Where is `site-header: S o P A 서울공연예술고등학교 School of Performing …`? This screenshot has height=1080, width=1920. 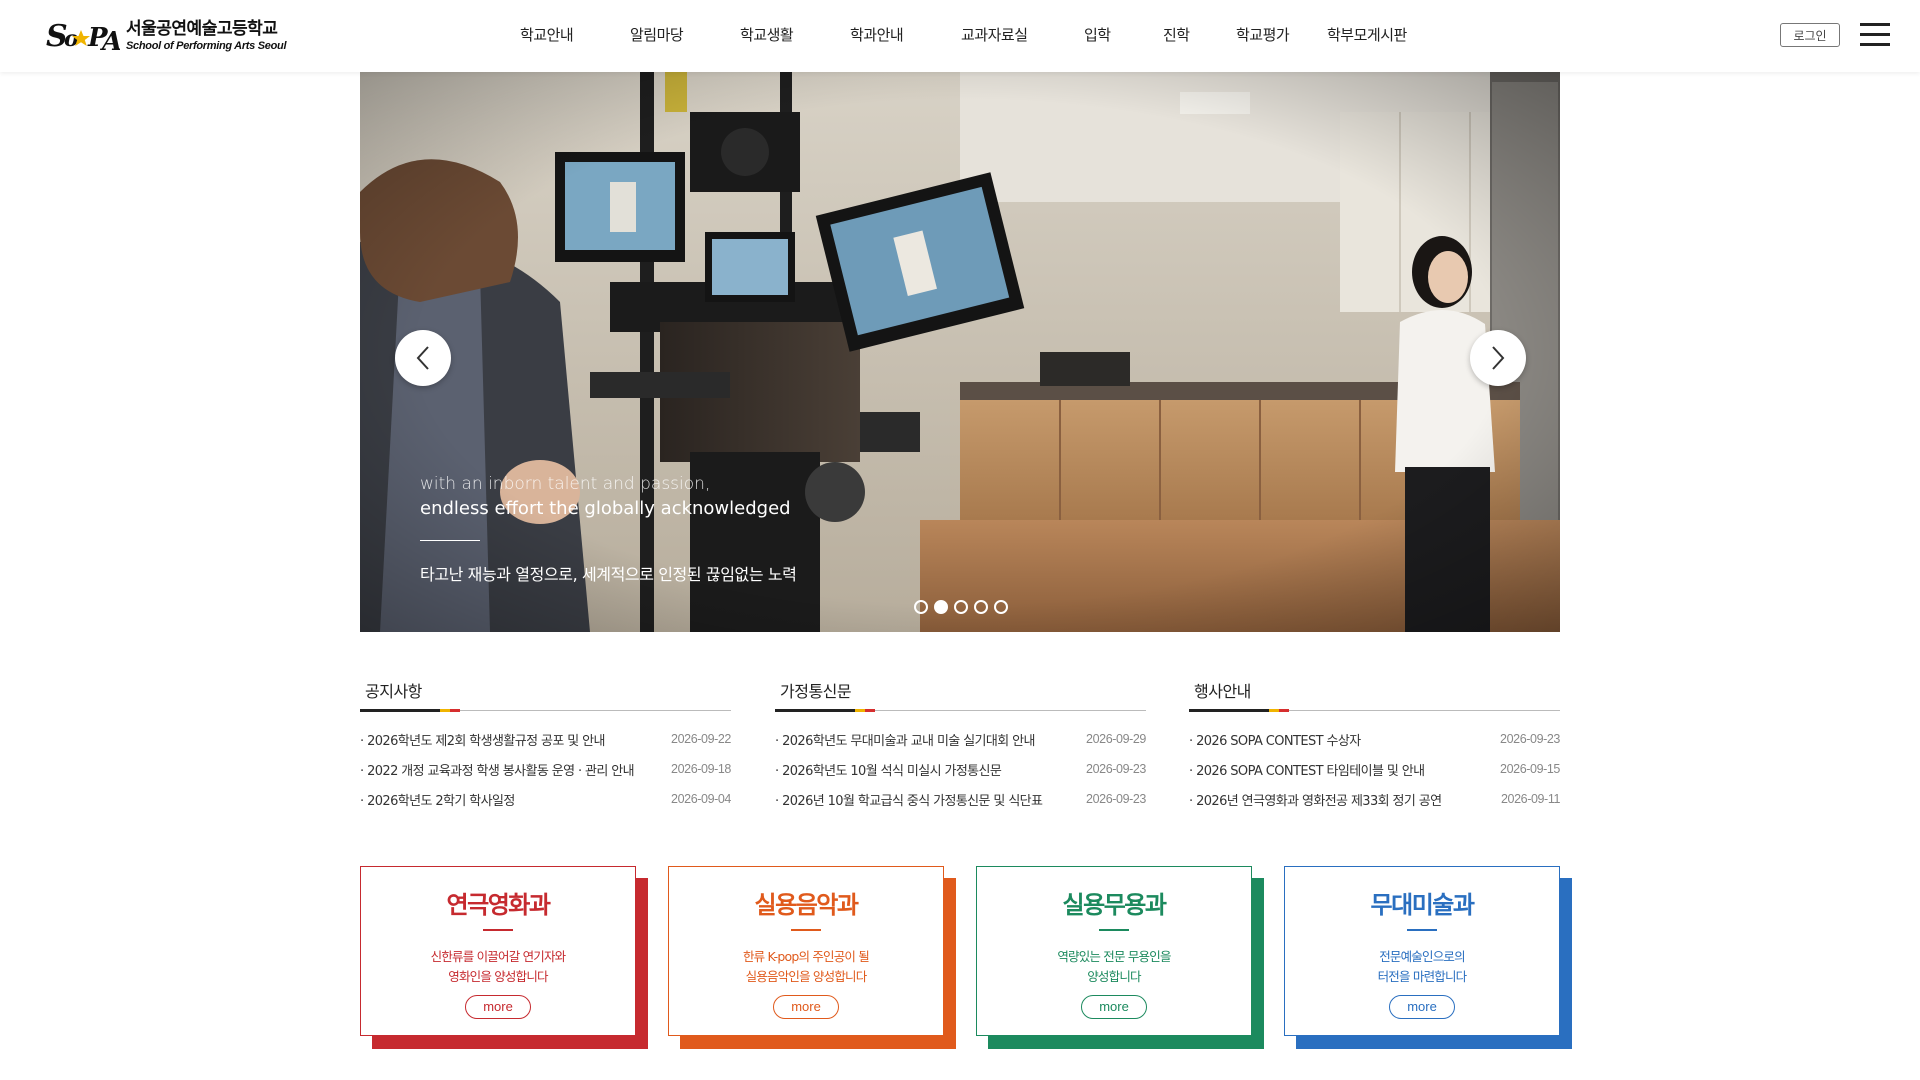
site-header: S o P A 서울공연예술고등학교 School of Performing … is located at coordinates (960, 36).